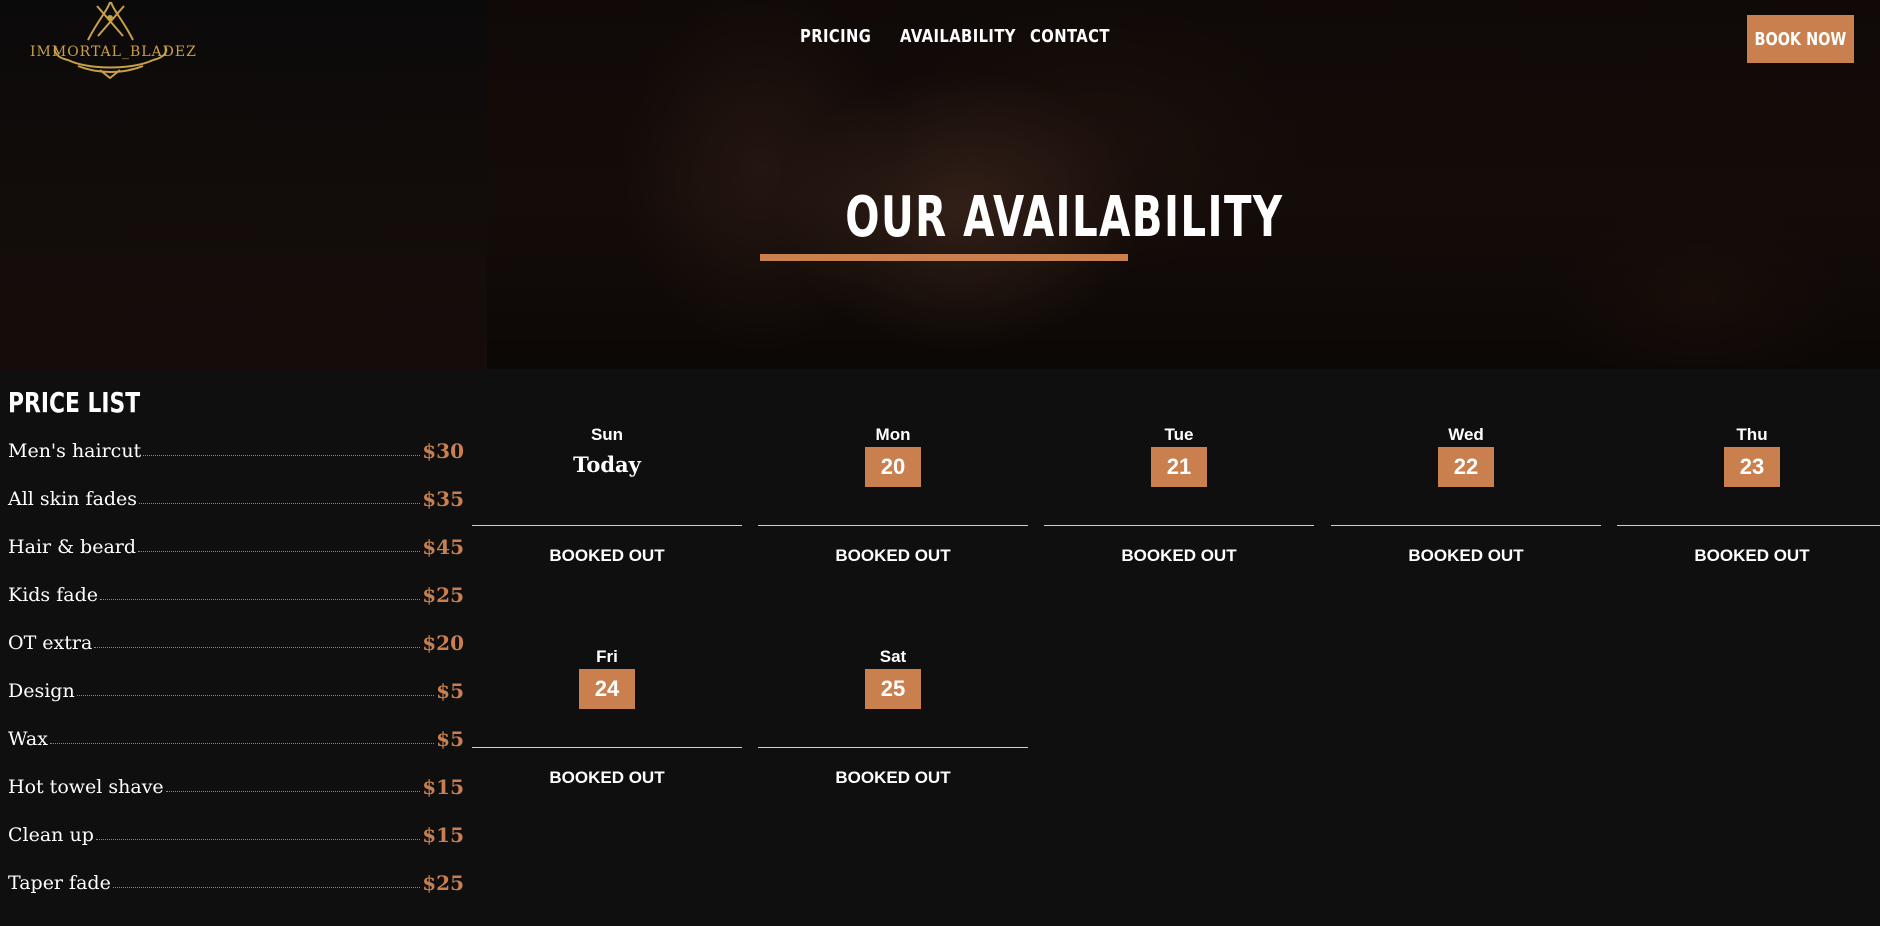 This screenshot has width=1880, height=926. What do you see at coordinates (1064, 217) in the screenshot?
I see `page-title-text: OUR AVAILABILITY` at bounding box center [1064, 217].